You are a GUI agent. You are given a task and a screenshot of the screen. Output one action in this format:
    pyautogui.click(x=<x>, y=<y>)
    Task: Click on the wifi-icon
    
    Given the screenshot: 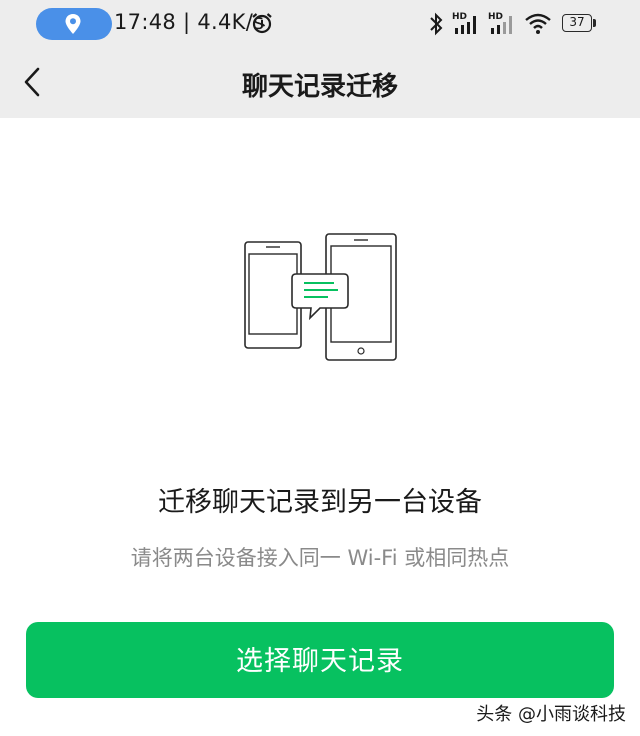 What is the action you would take?
    pyautogui.click(x=538, y=23)
    